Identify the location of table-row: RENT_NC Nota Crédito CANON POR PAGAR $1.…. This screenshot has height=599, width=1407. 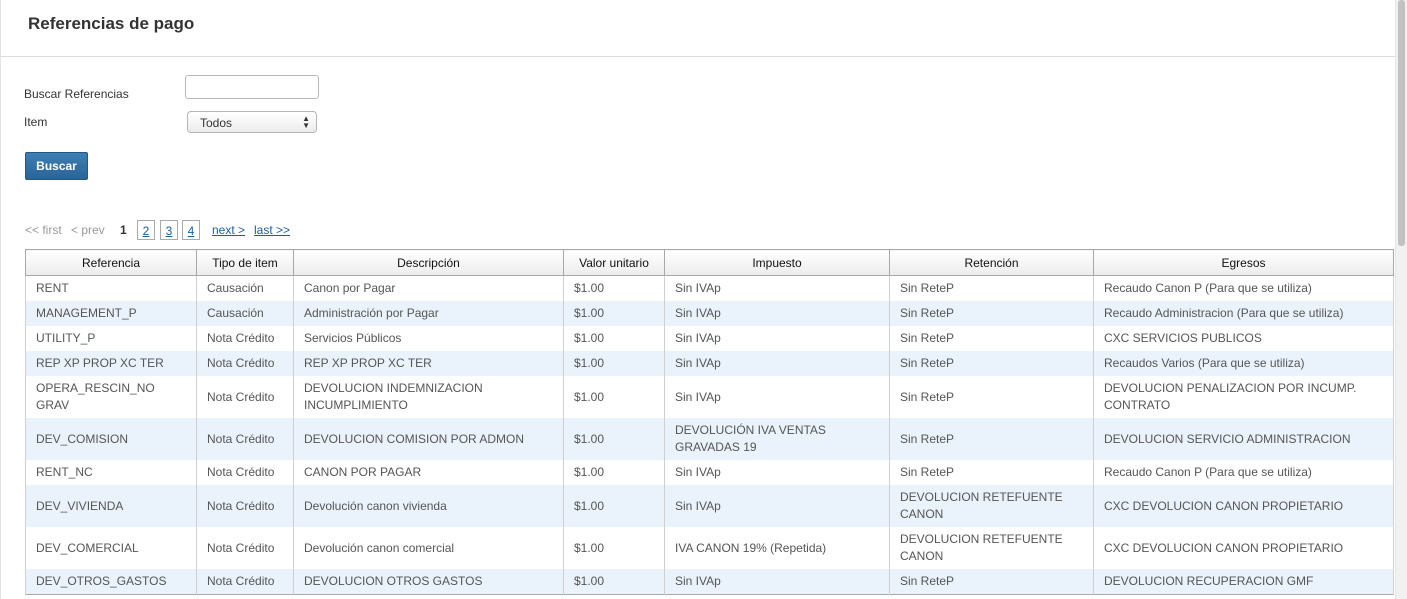
(709, 472).